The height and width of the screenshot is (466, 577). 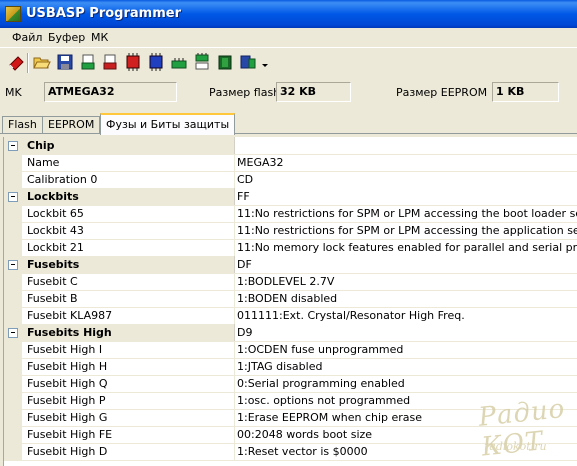 What do you see at coordinates (405, 315) in the screenshot?
I see `property-value: 011111:Ext. Crystal/Resonator High Freq.` at bounding box center [405, 315].